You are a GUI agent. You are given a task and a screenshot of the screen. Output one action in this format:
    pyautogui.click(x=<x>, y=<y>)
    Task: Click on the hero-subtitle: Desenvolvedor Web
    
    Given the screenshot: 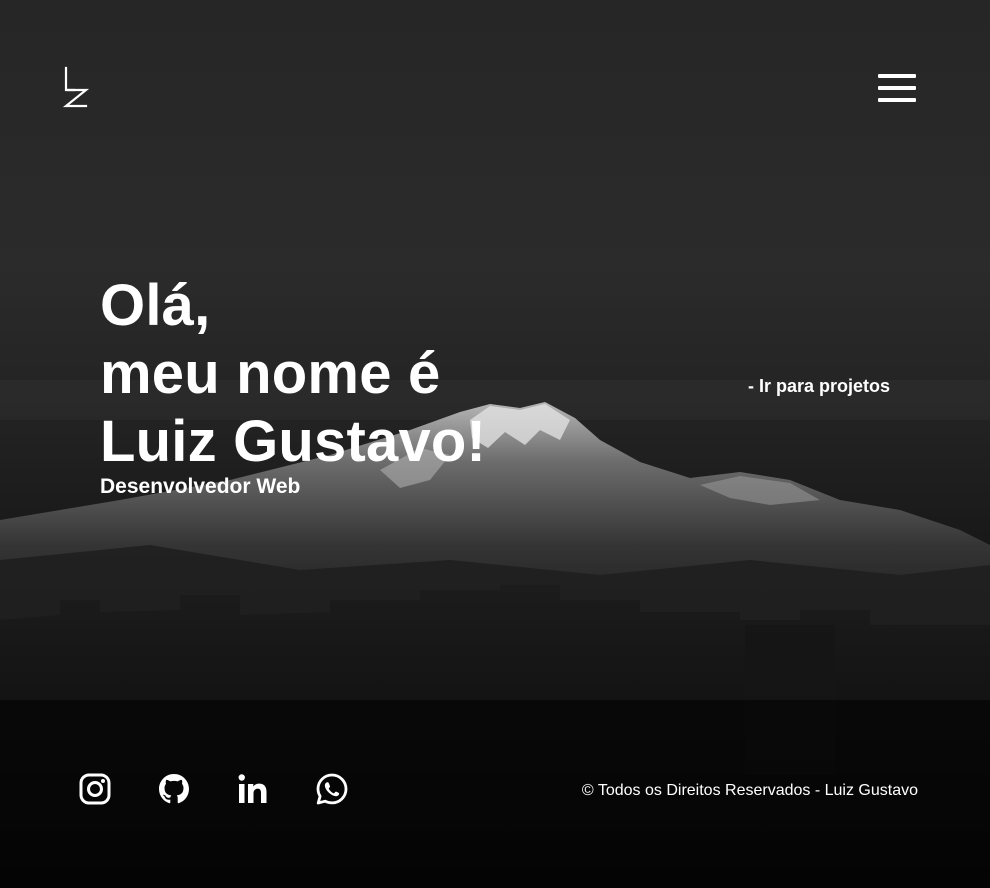 What is the action you would take?
    pyautogui.click(x=200, y=486)
    